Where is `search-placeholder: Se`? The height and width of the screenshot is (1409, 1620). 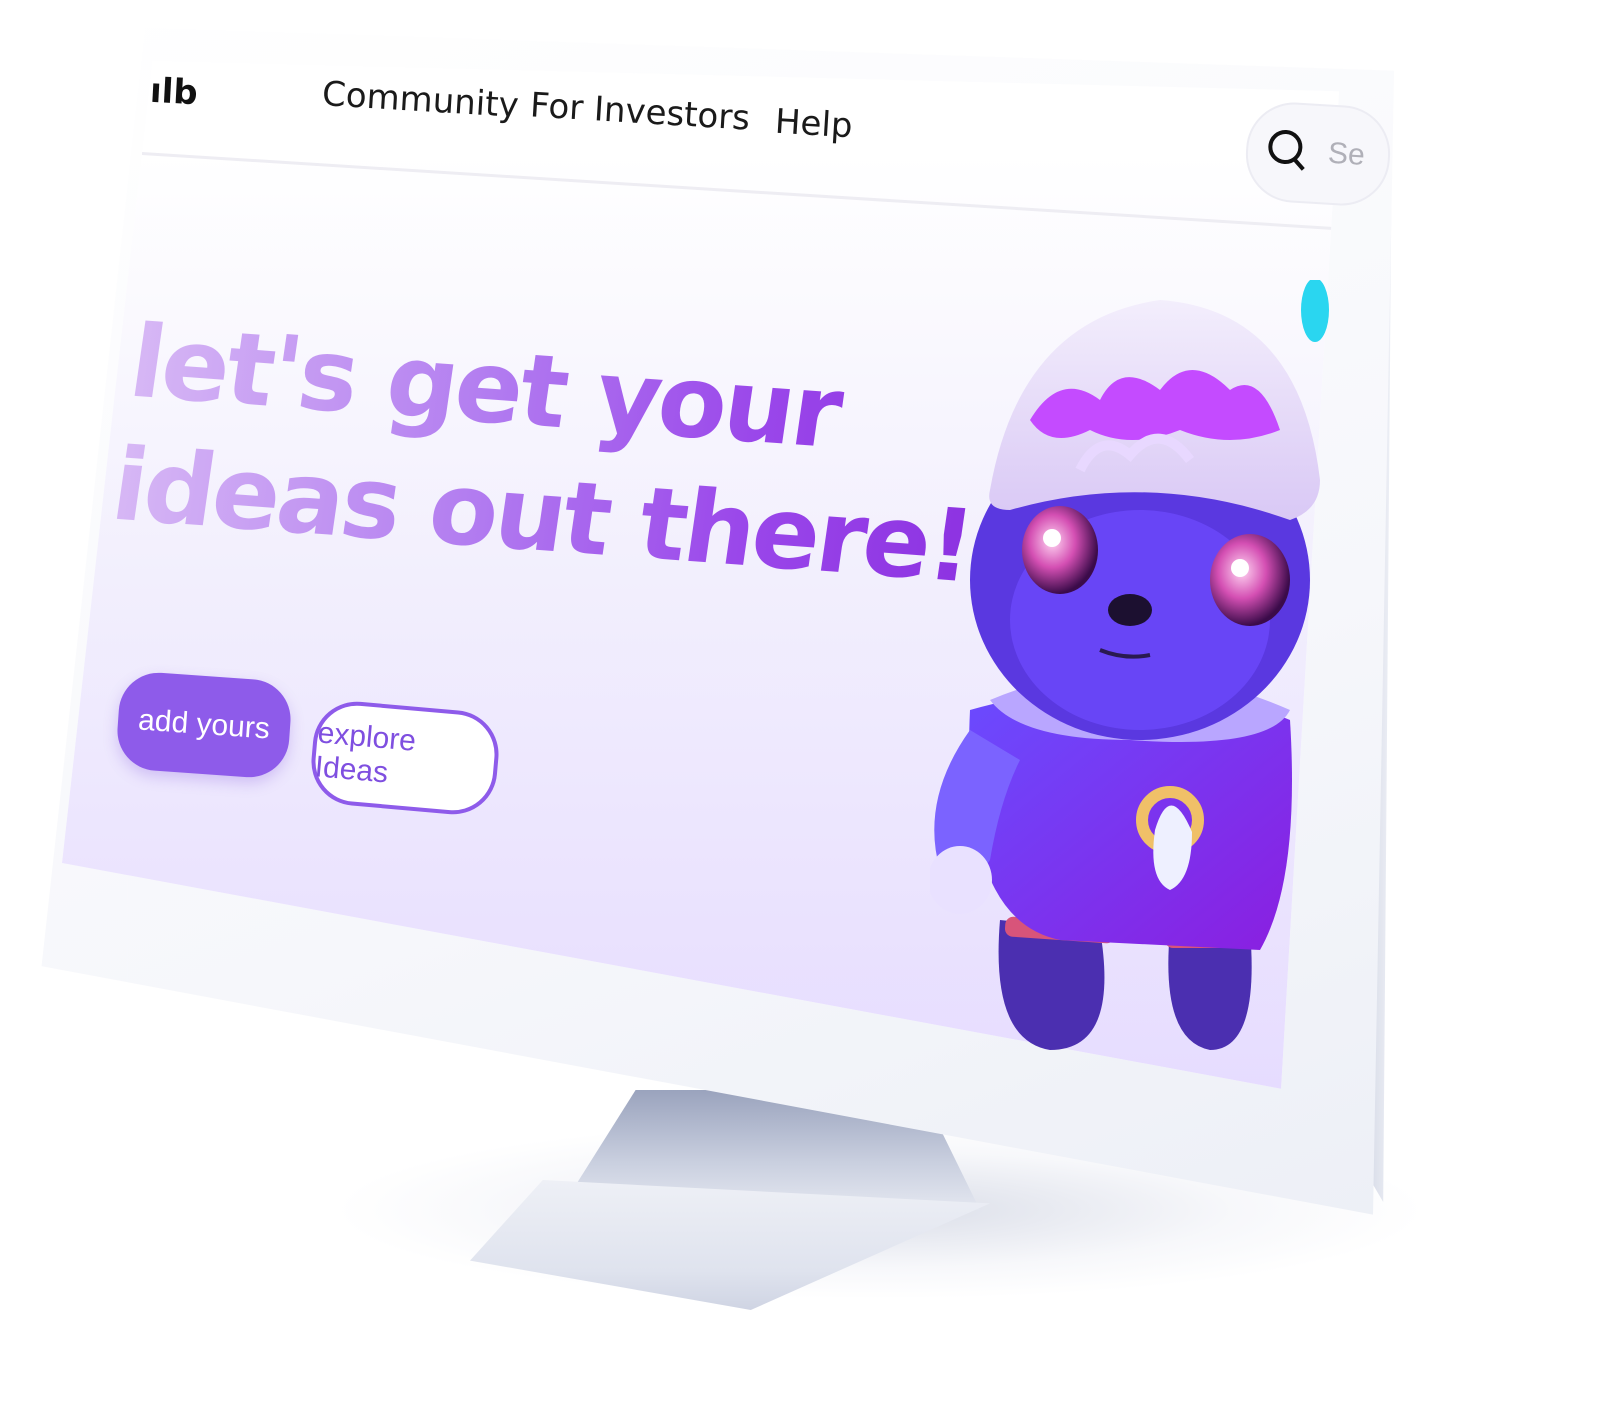
search-placeholder: Se is located at coordinates (1346, 154).